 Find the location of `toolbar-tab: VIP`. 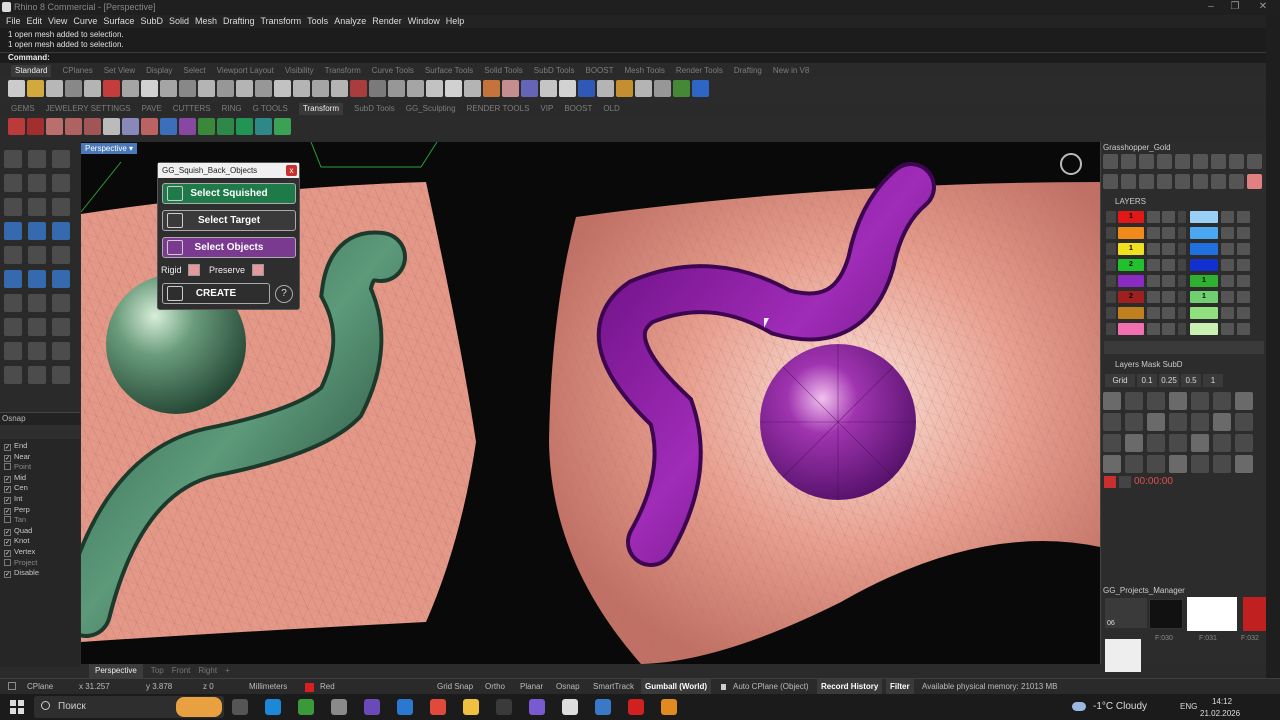

toolbar-tab: VIP is located at coordinates (546, 109).